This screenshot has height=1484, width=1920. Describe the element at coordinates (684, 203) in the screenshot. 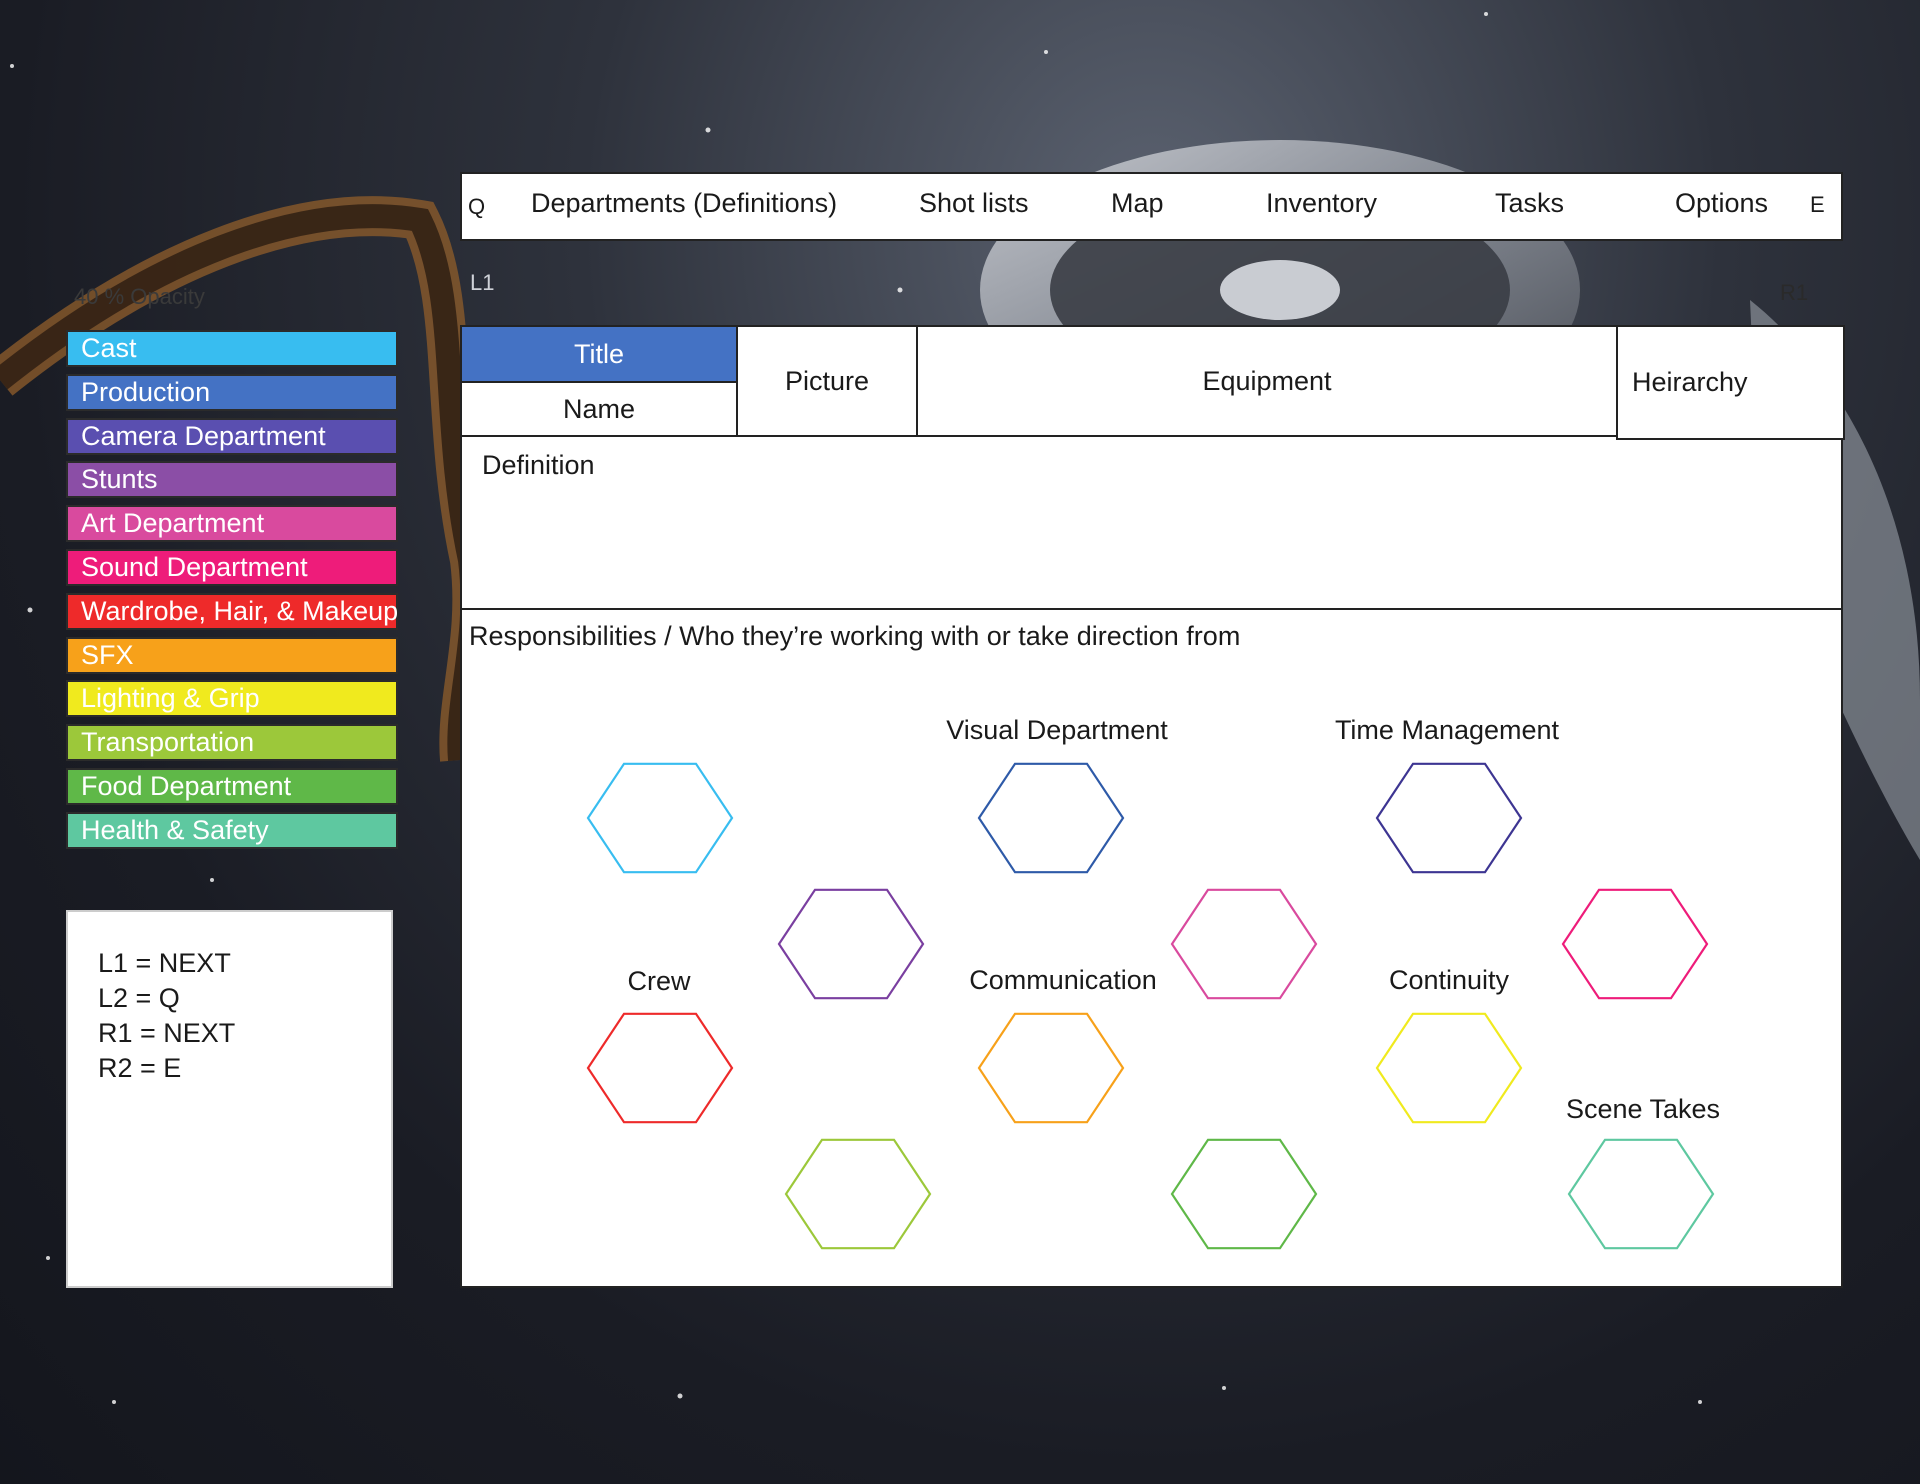

I see `tab-departments: Departments (Definitions)` at that location.